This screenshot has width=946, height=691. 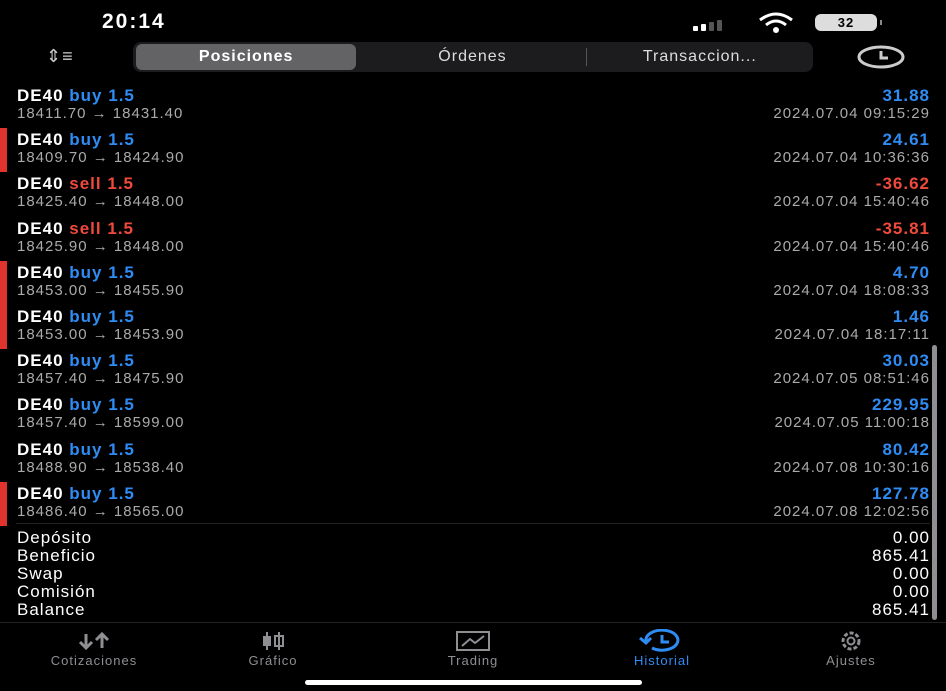 What do you see at coordinates (901, 405) in the screenshot?
I see `trade-profit: 229.95` at bounding box center [901, 405].